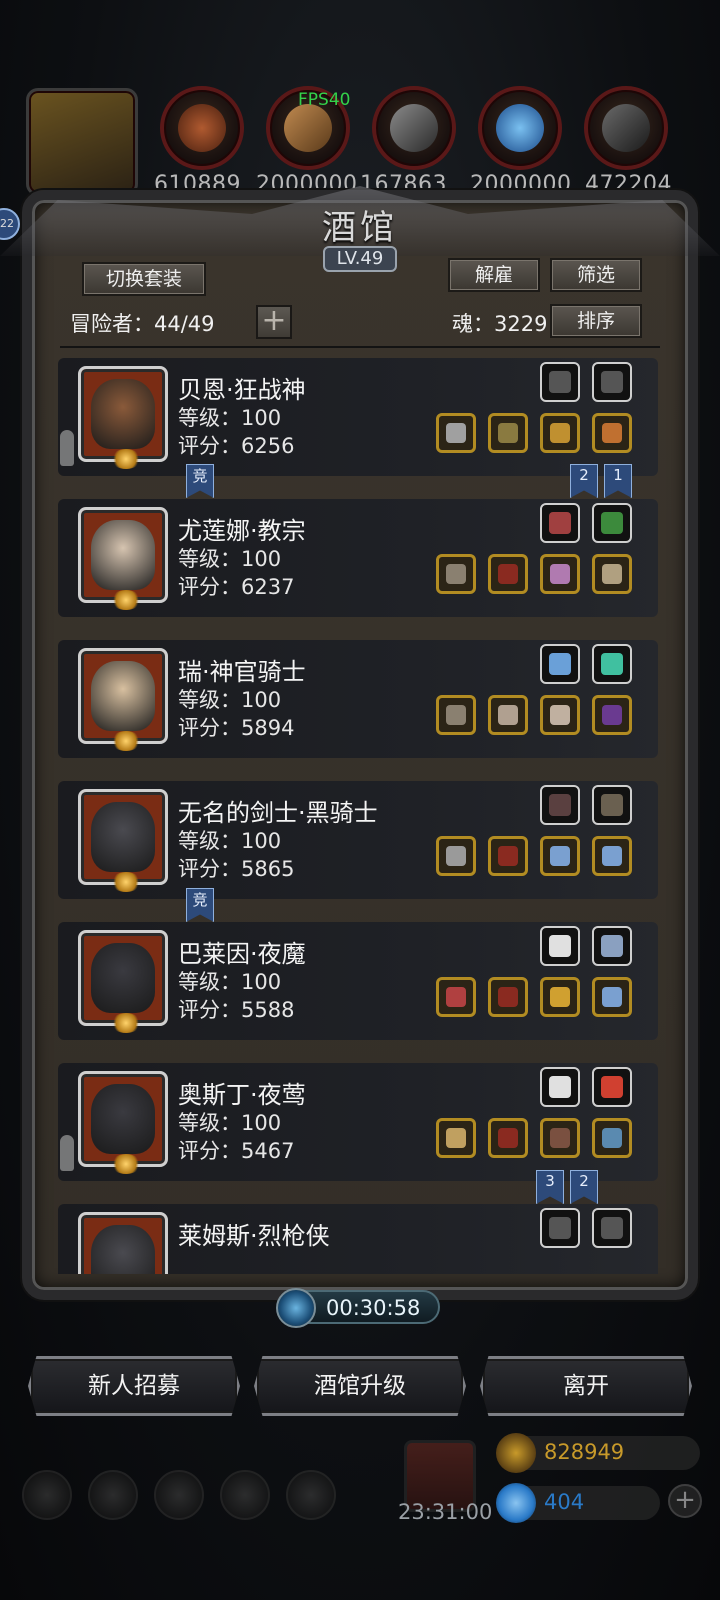 Image resolution: width=720 pixels, height=1600 pixels. What do you see at coordinates (47, 1495) in the screenshot?
I see `settings-icon` at bounding box center [47, 1495].